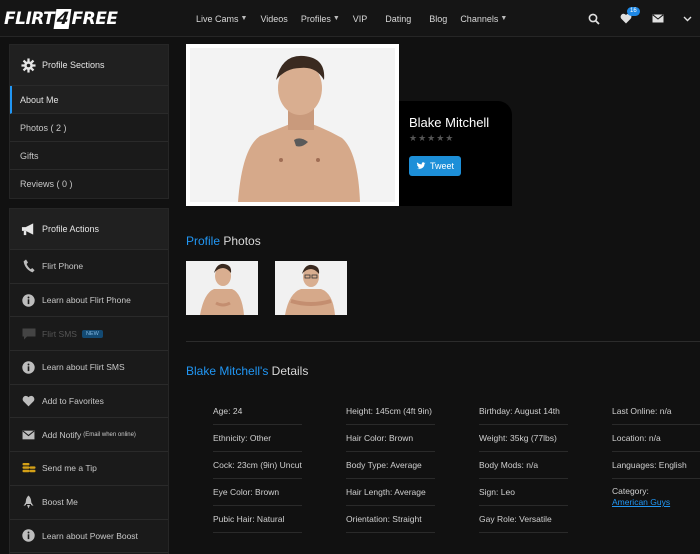  I want to click on detail-hair-length: Hair Length: Average, so click(390, 492).